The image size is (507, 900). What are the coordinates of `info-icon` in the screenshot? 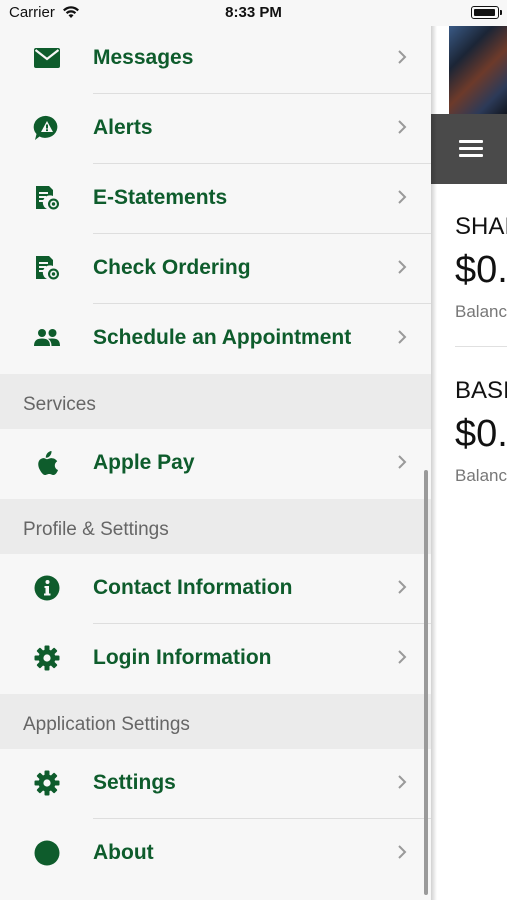 It's located at (47, 588).